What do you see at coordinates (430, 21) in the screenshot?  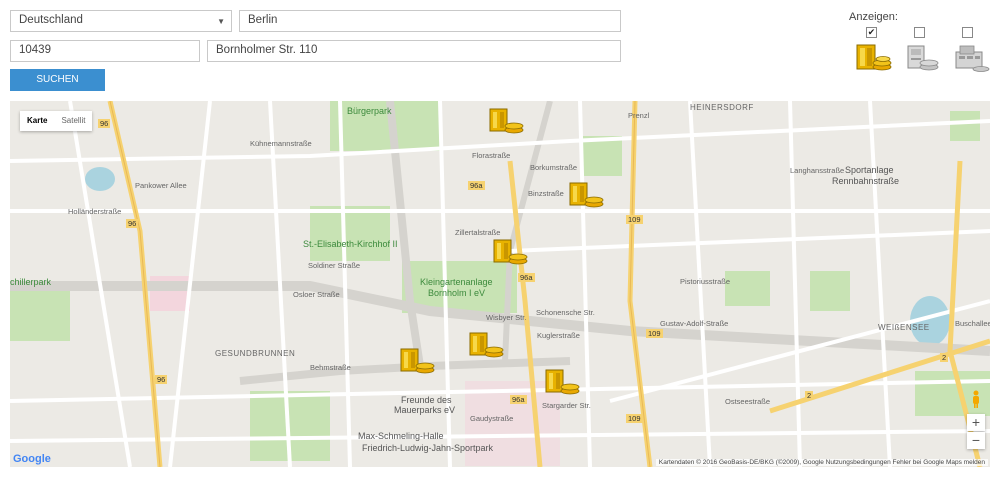 I see `city-input: Berlin` at bounding box center [430, 21].